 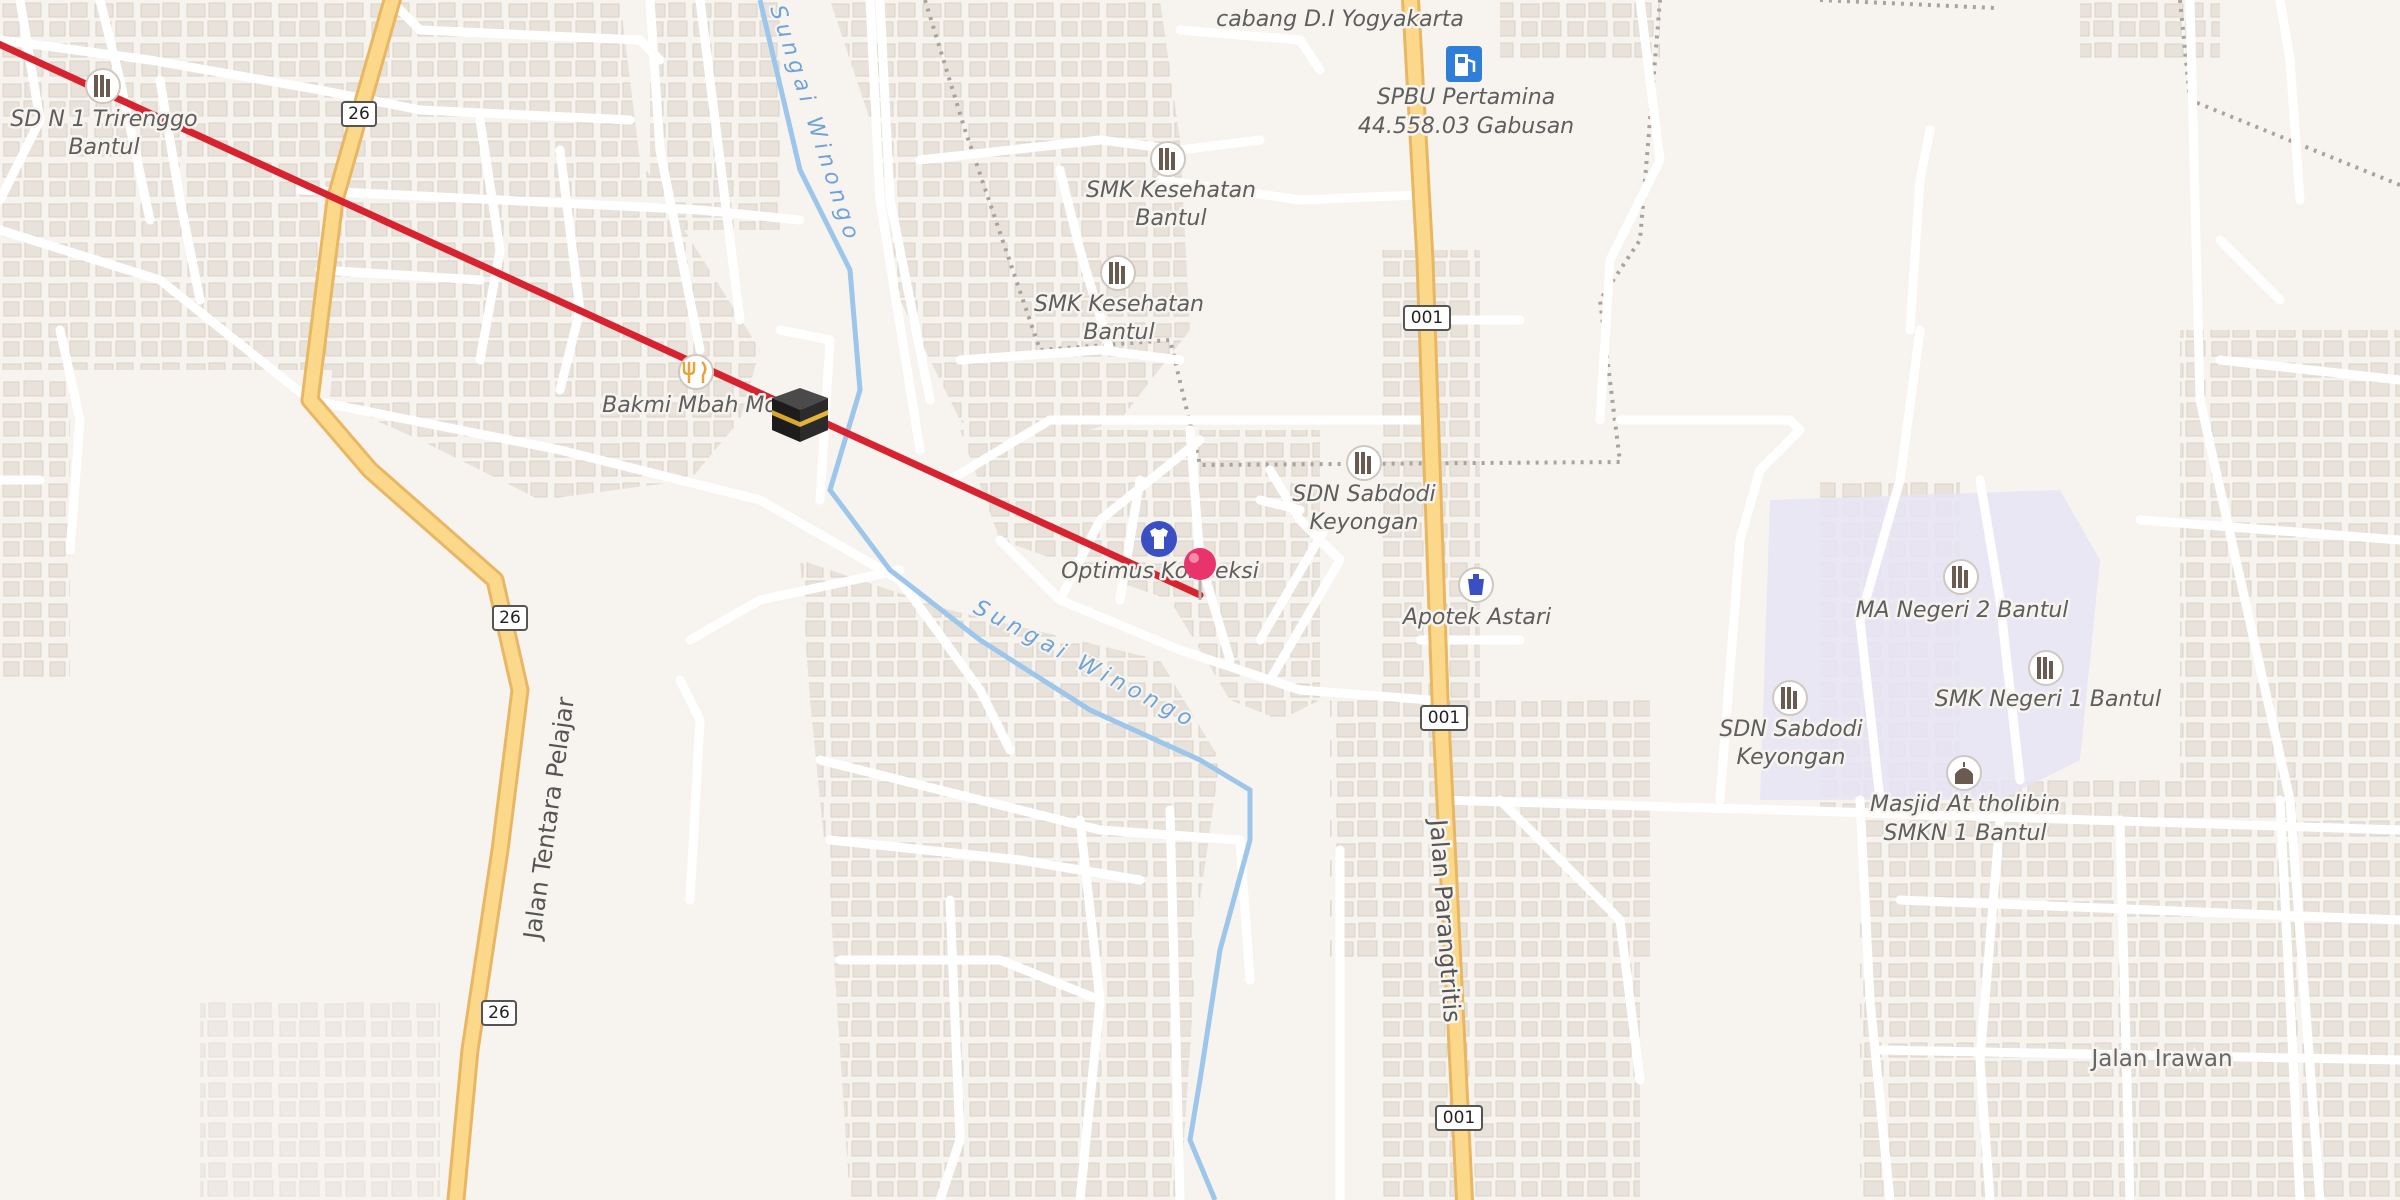 I want to click on poi-label: SD N 1 Trirenggo, so click(x=103, y=119).